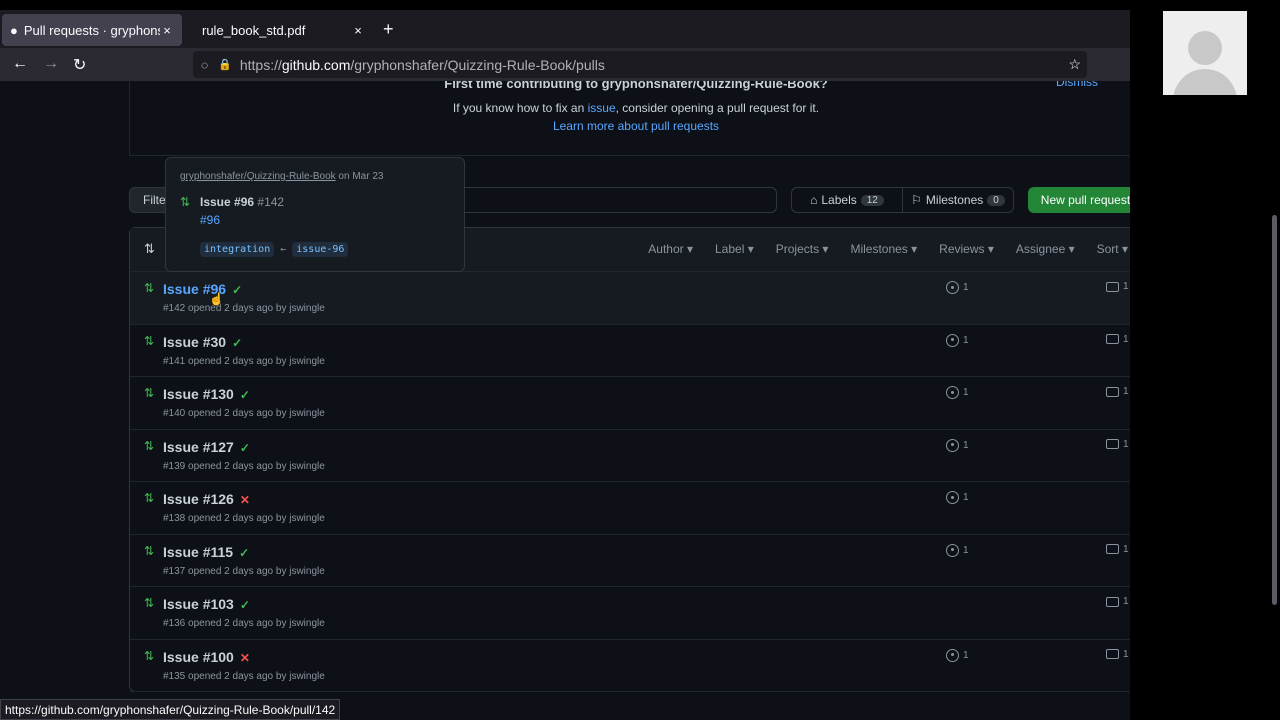 This screenshot has width=1280, height=720. Describe the element at coordinates (227, 202) in the screenshot. I see `hovercard-title-text: Issue #96` at that location.